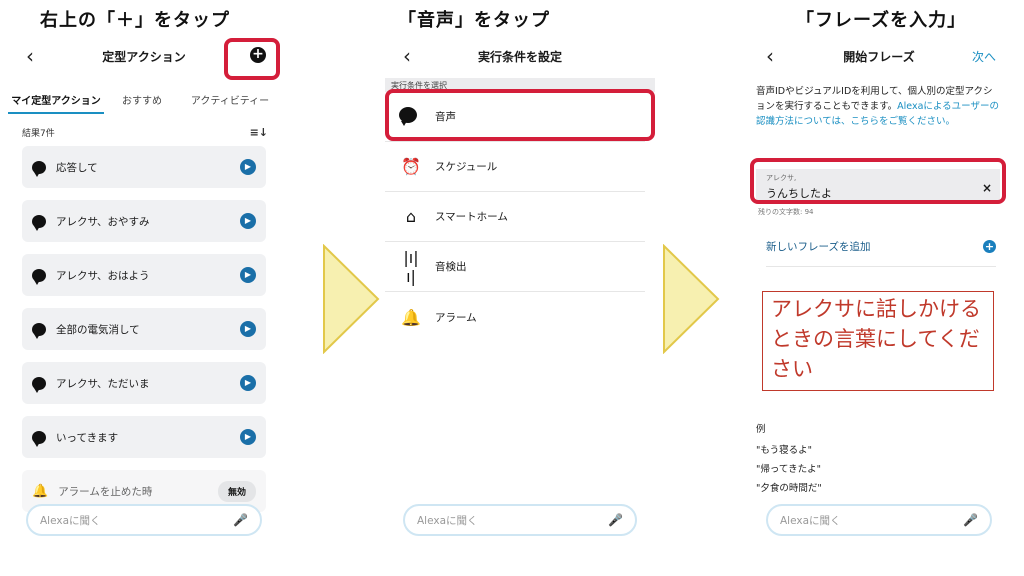  I want to click on step2-caption: 「音声」をタップ, so click(474, 20).